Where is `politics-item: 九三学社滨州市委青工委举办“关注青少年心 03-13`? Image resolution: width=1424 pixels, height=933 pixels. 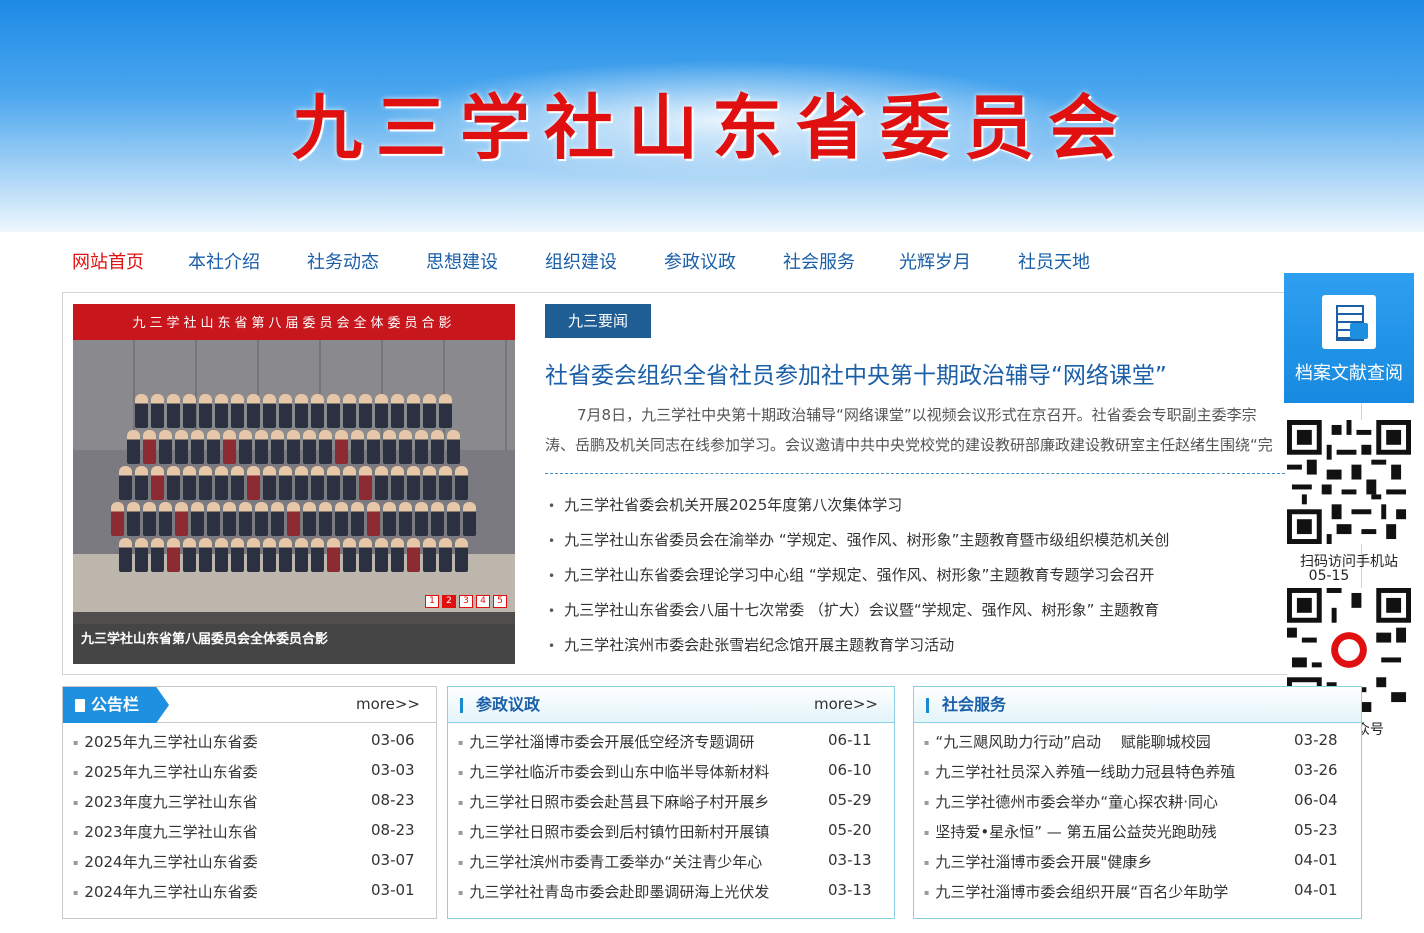 politics-item: 九三学社滨州市委青工委举办“关注青少年心 03-13 is located at coordinates (664, 866).